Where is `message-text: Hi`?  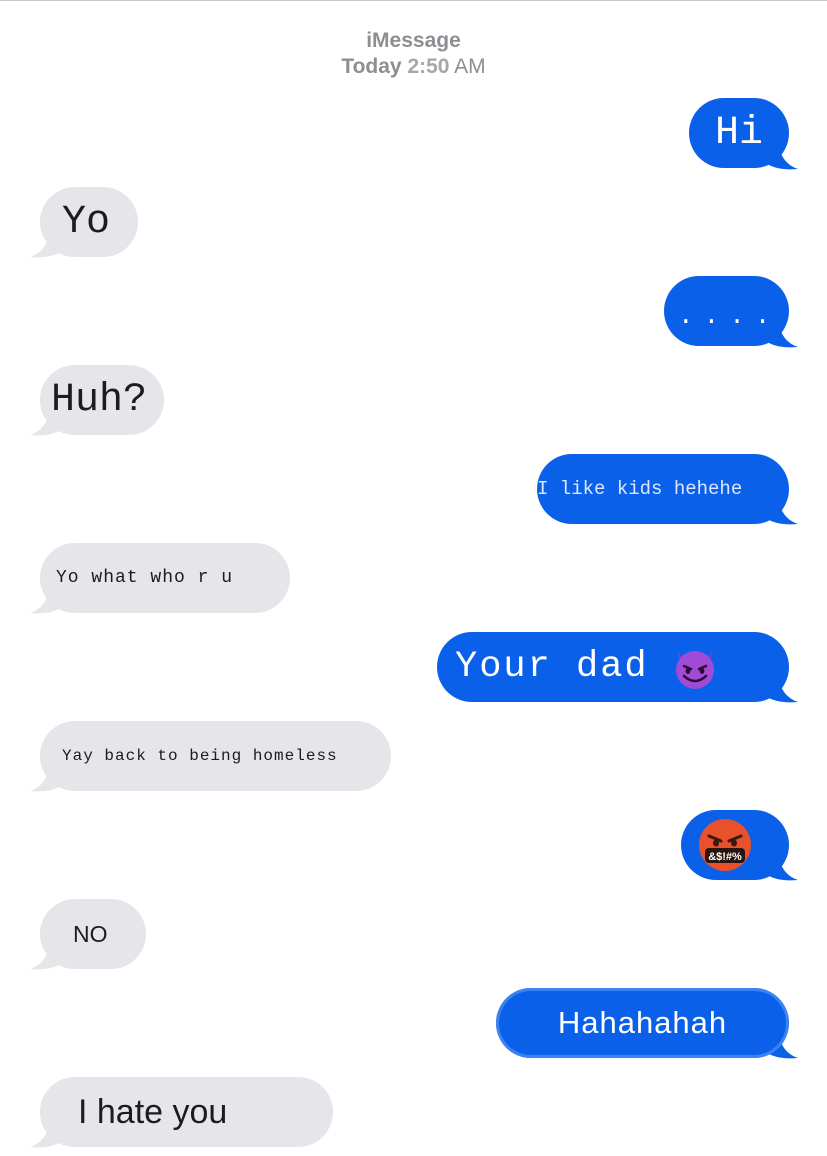 message-text: Hi is located at coordinates (738, 133).